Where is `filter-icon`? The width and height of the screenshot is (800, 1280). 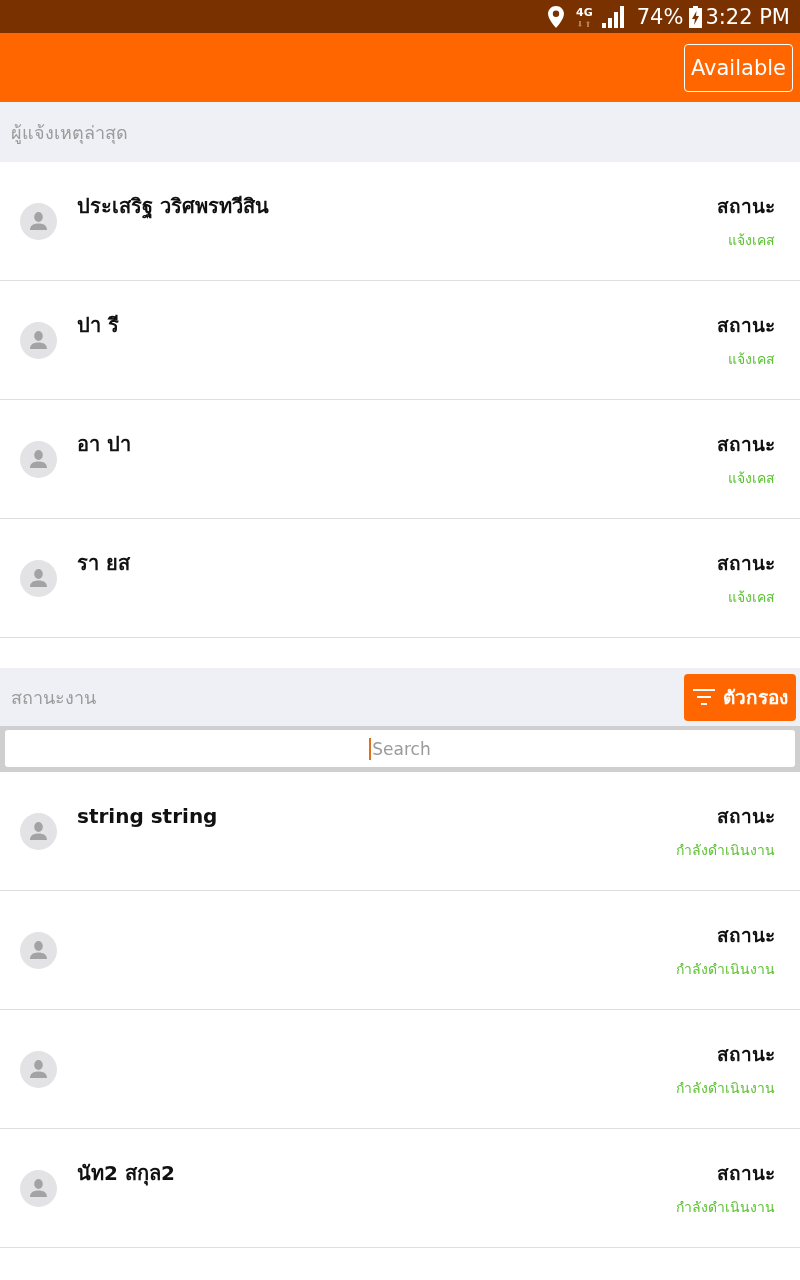 filter-icon is located at coordinates (703, 697).